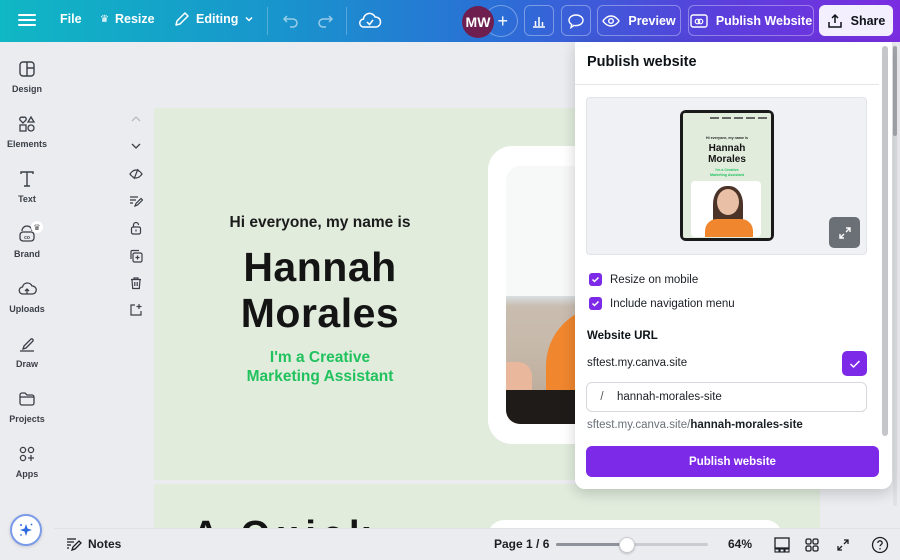 Image resolution: width=900 pixels, height=560 pixels. I want to click on page-scrollbar, so click(895, 276).